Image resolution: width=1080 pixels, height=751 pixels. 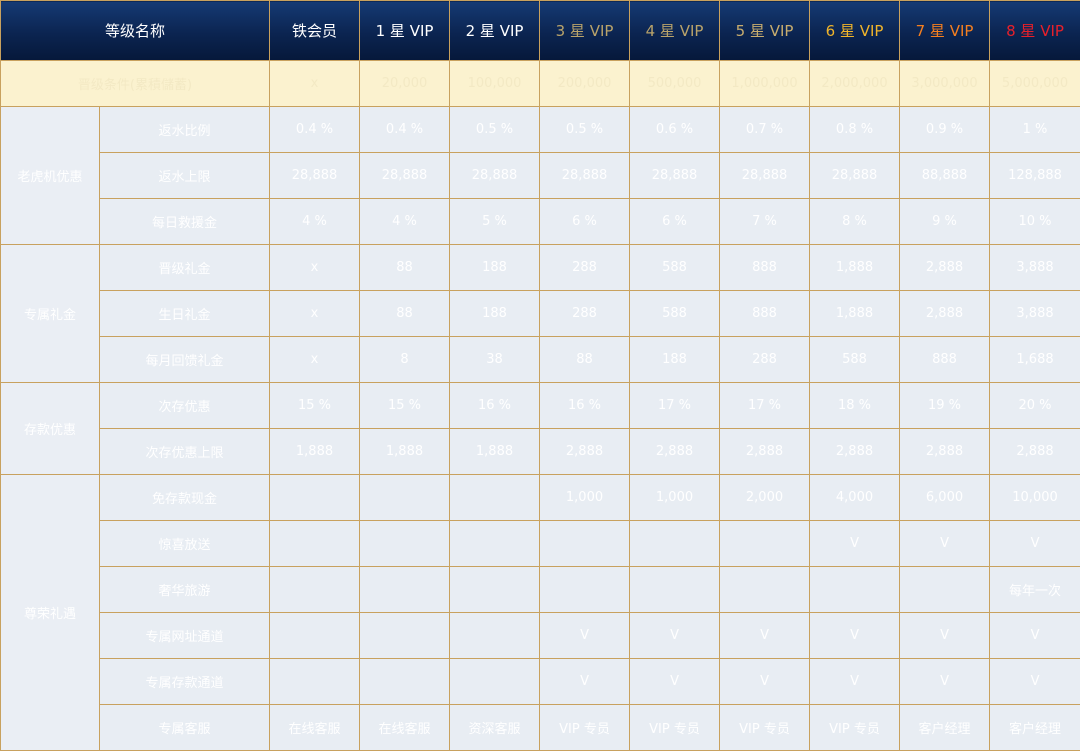 I want to click on section-label: 老虎机优惠, so click(x=50, y=176).